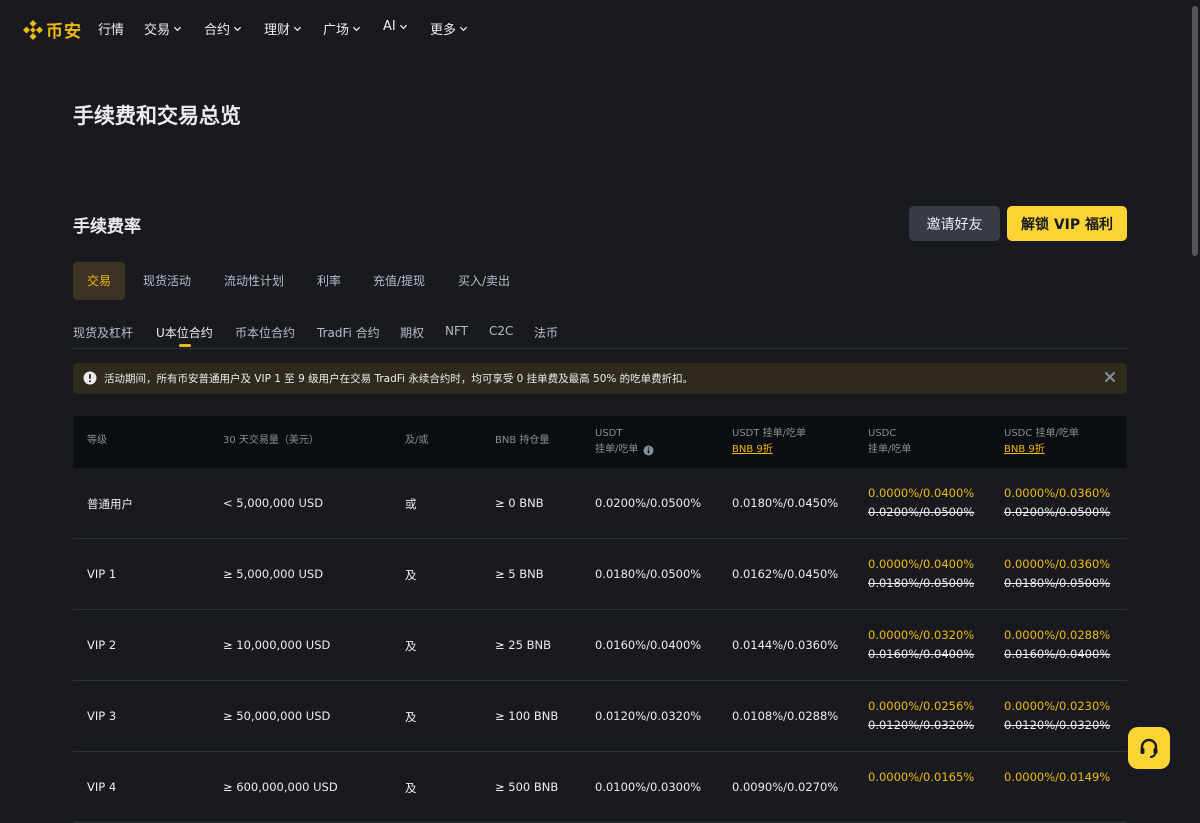 This screenshot has height=823, width=1200. I want to click on cell-usdt: 0.0200%/0.0500%, so click(648, 503).